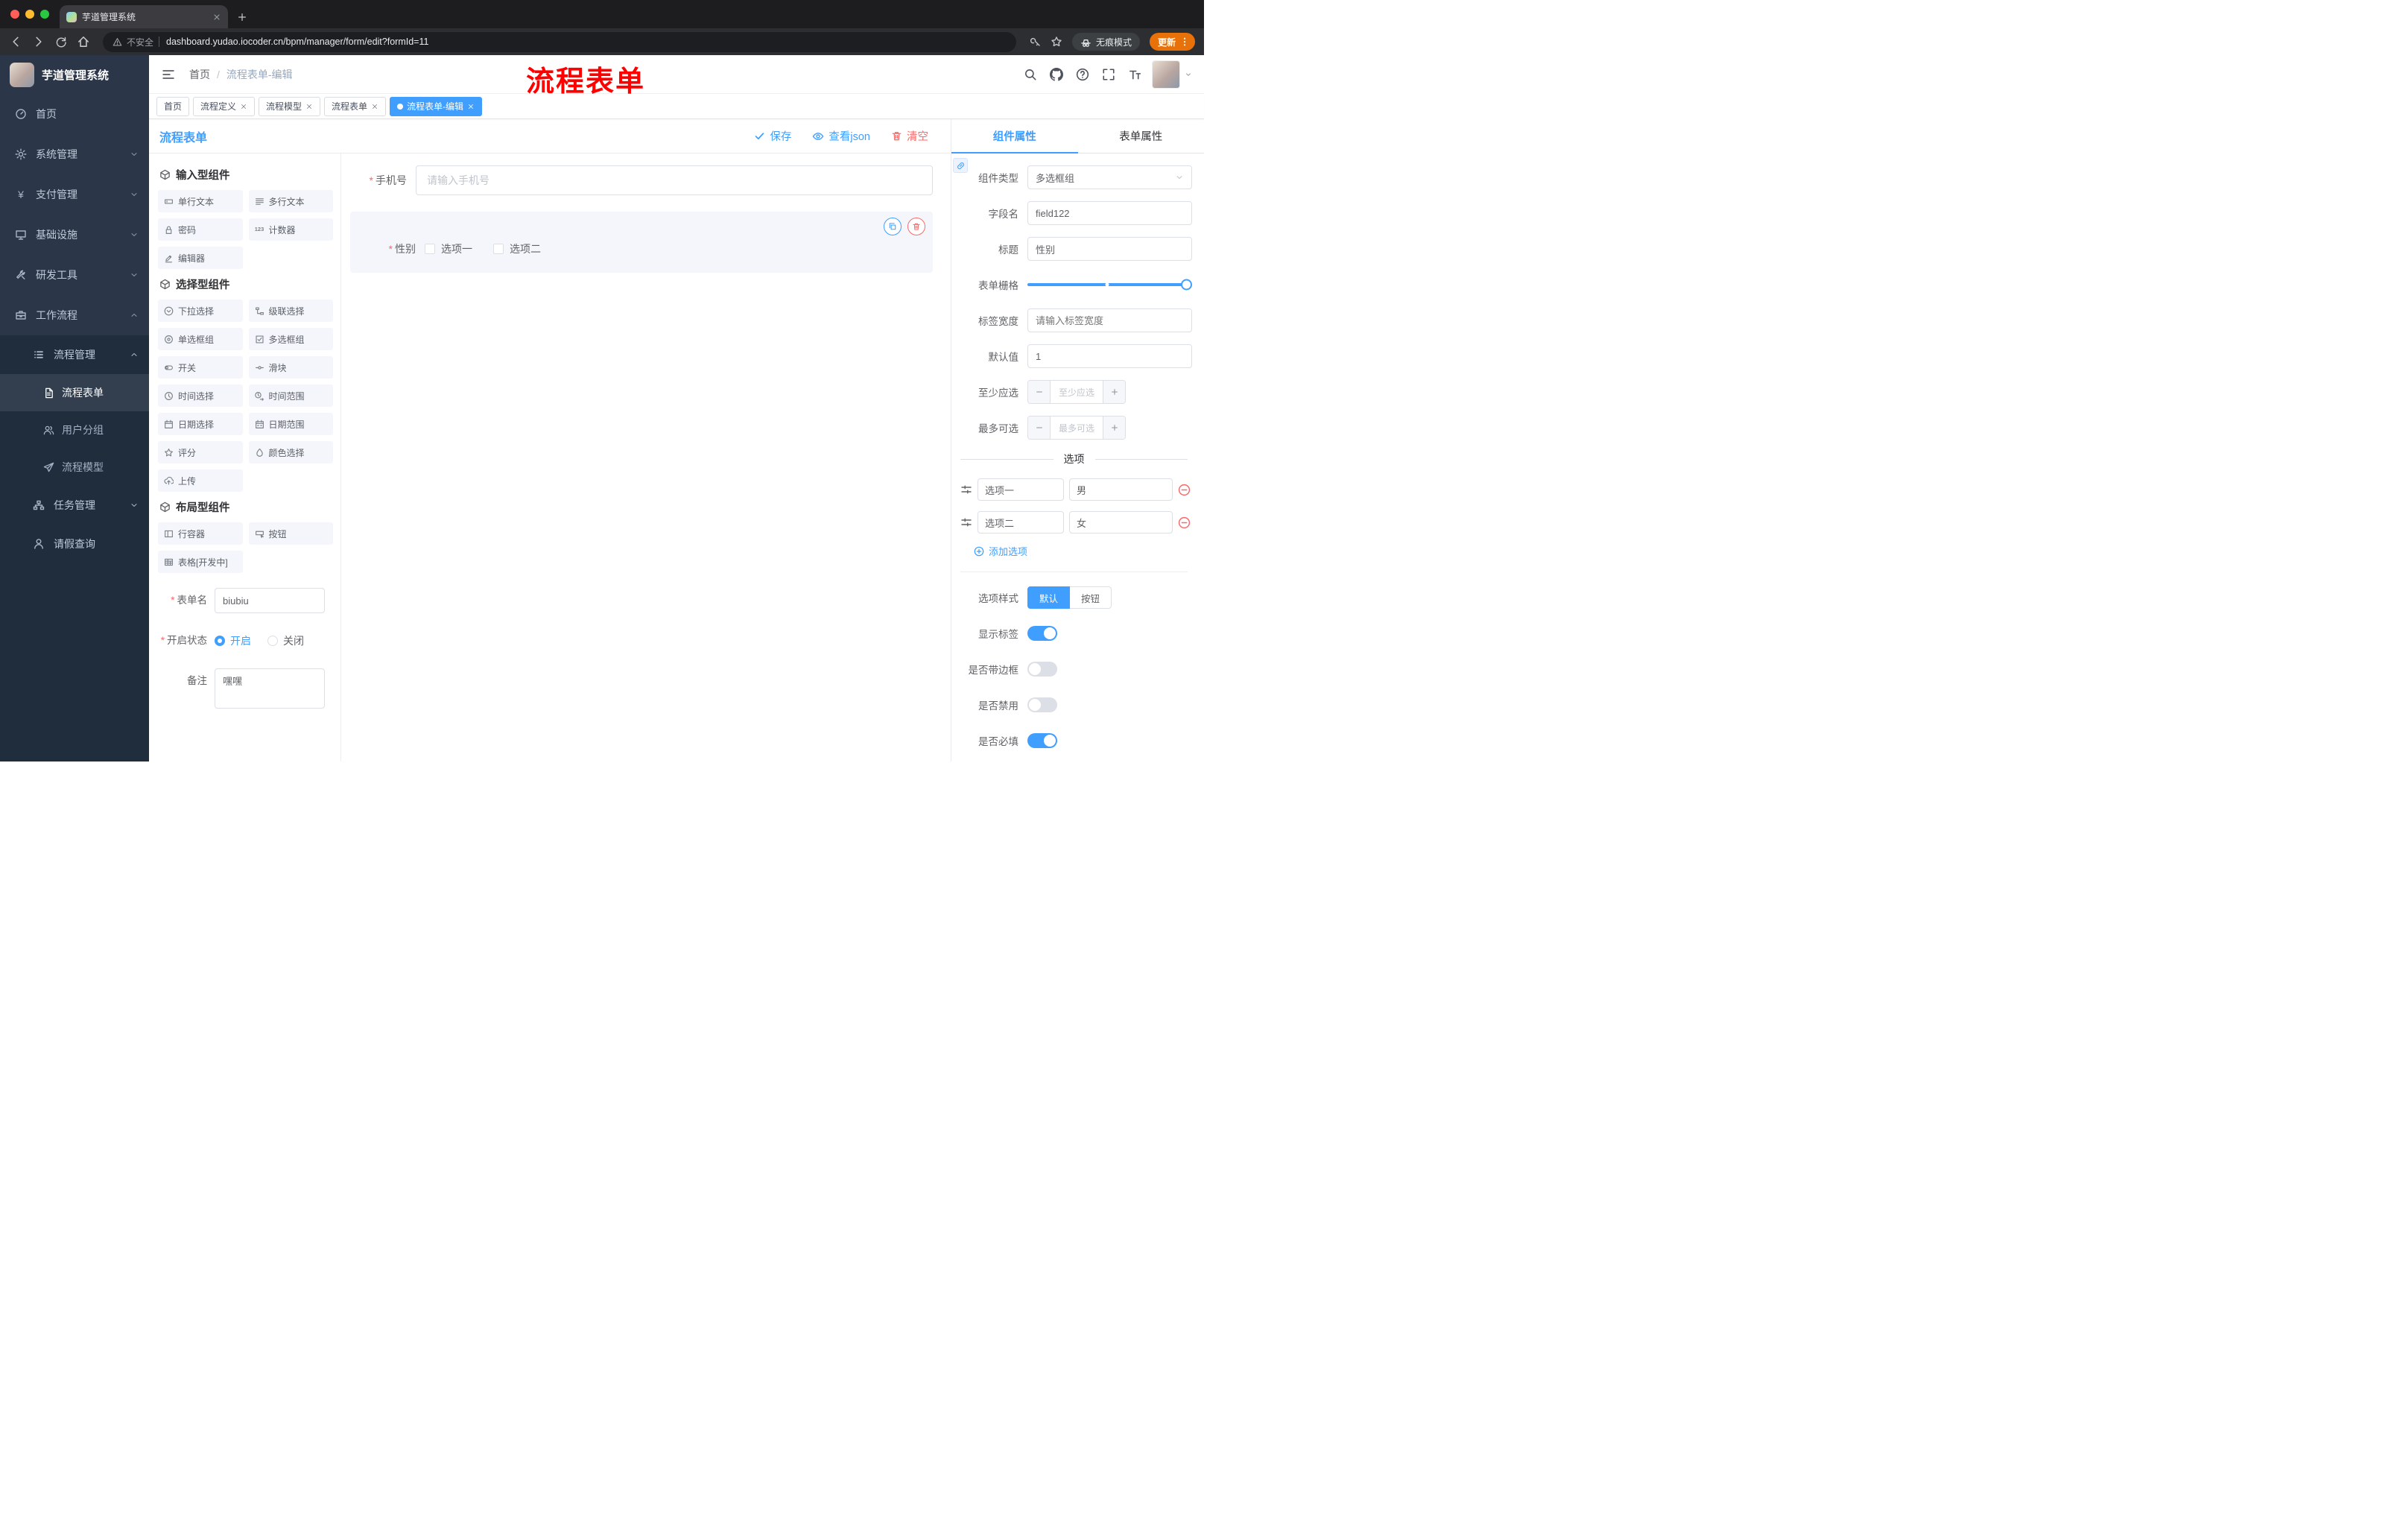 Image resolution: width=2408 pixels, height=1523 pixels. What do you see at coordinates (1109, 285) in the screenshot?
I see `slider-track` at bounding box center [1109, 285].